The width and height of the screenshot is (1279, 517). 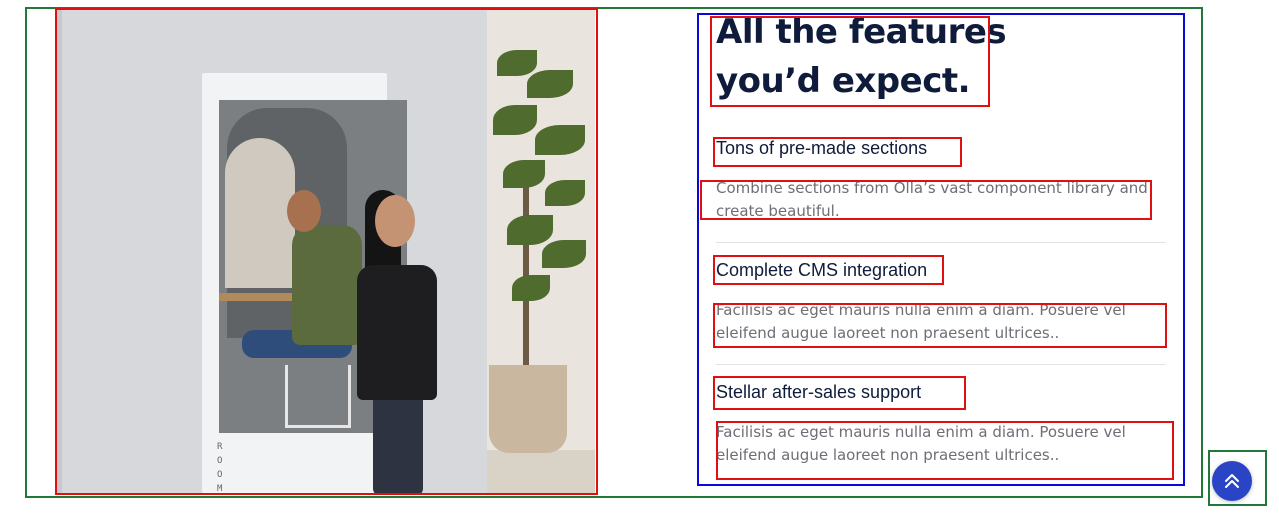 What do you see at coordinates (822, 148) in the screenshot?
I see `feature-title-sections: Tons of pre-made sections` at bounding box center [822, 148].